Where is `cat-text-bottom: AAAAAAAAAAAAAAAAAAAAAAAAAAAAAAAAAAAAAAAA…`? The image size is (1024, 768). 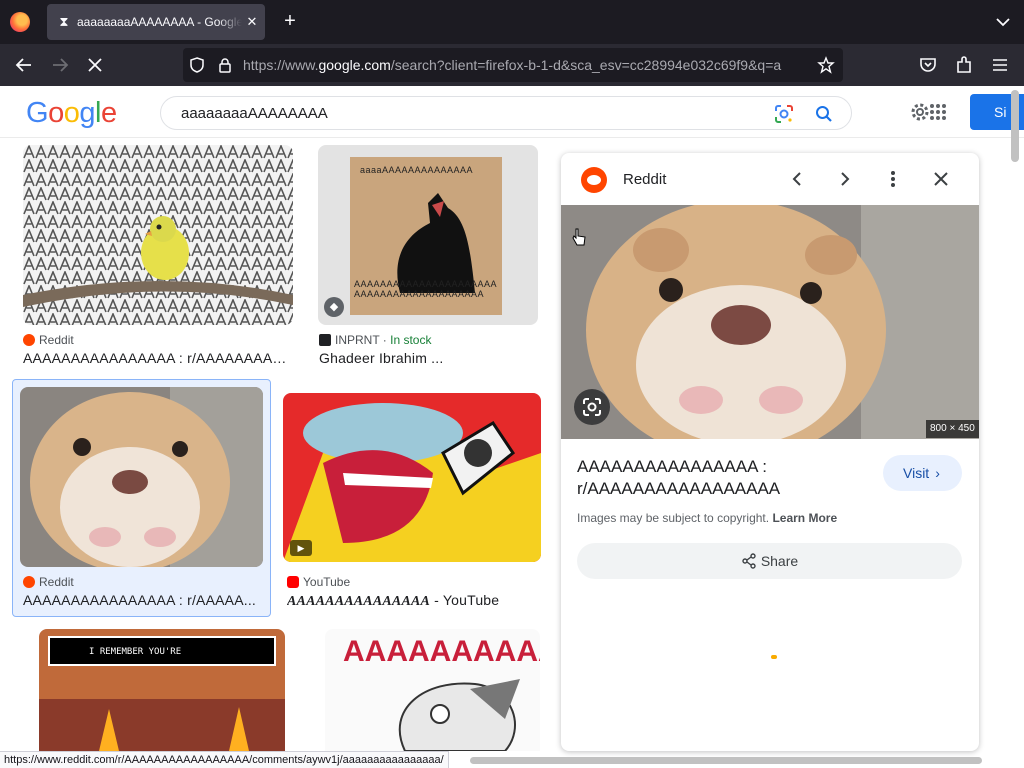 cat-text-bottom: AAAAAAAAAAAAAAAAAAAAAAAAAAAAAAAAAAAAAAAA… is located at coordinates (426, 289).